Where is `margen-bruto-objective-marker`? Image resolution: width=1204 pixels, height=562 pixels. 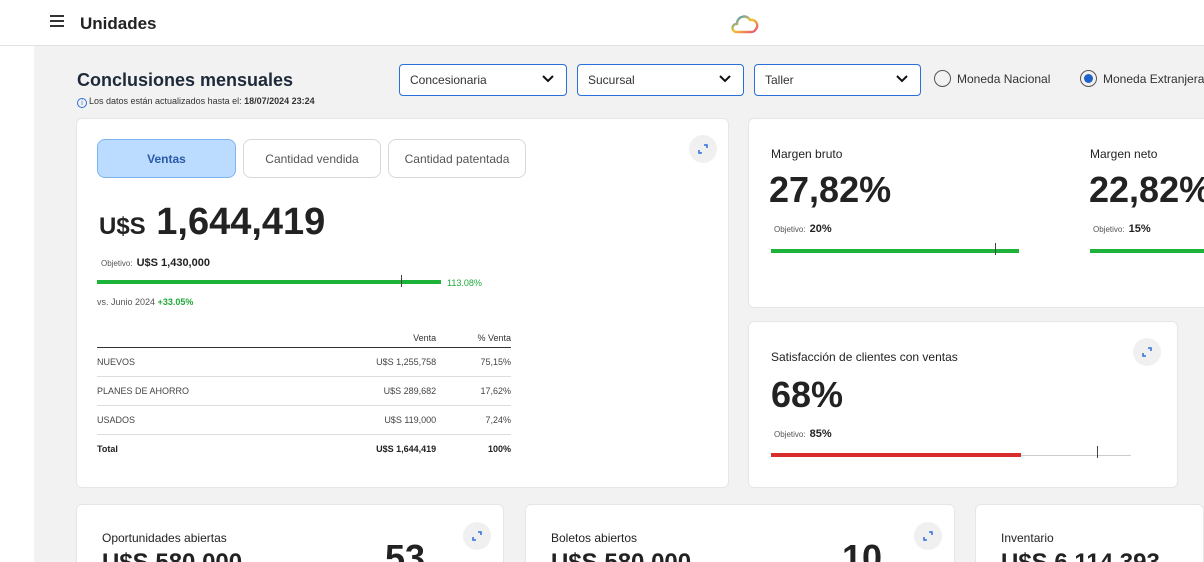
margen-bruto-objective-marker is located at coordinates (995, 249).